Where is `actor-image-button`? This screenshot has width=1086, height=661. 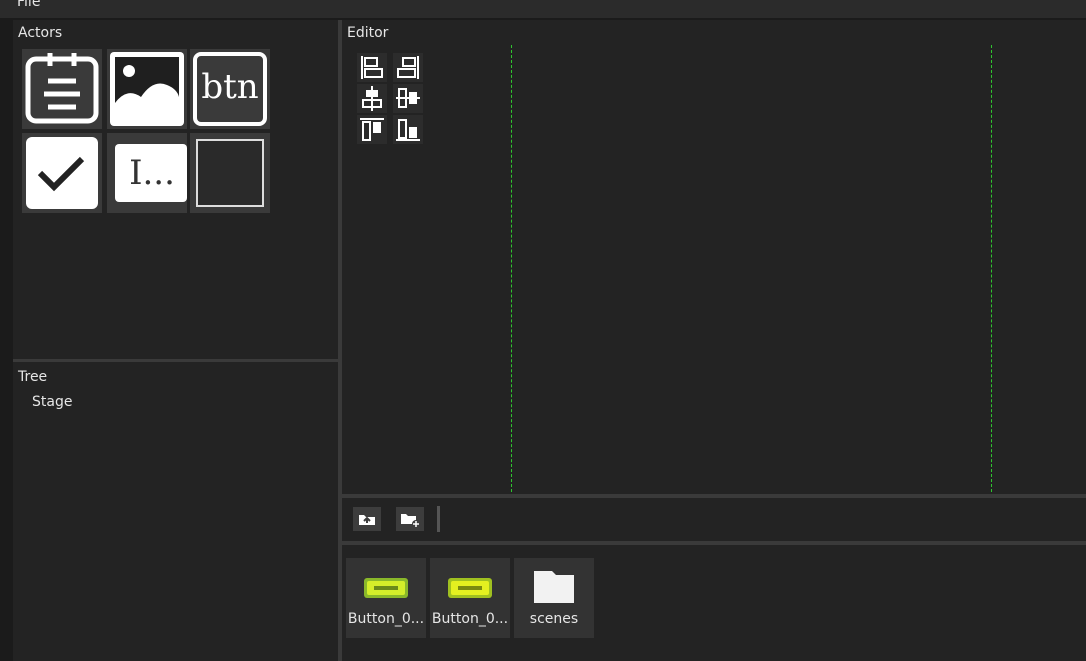
actor-image-button is located at coordinates (147, 89).